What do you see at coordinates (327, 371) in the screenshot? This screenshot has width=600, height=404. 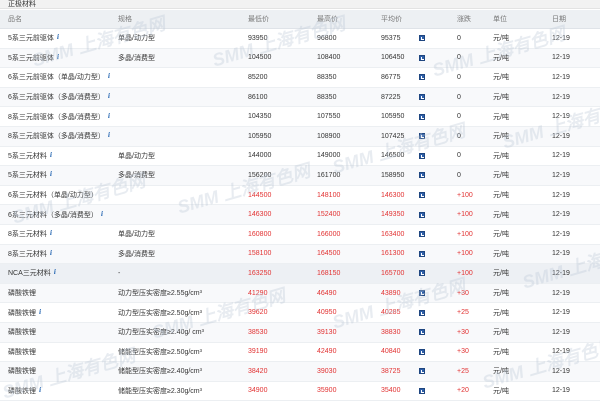 I see `high-price-text: 39030` at bounding box center [327, 371].